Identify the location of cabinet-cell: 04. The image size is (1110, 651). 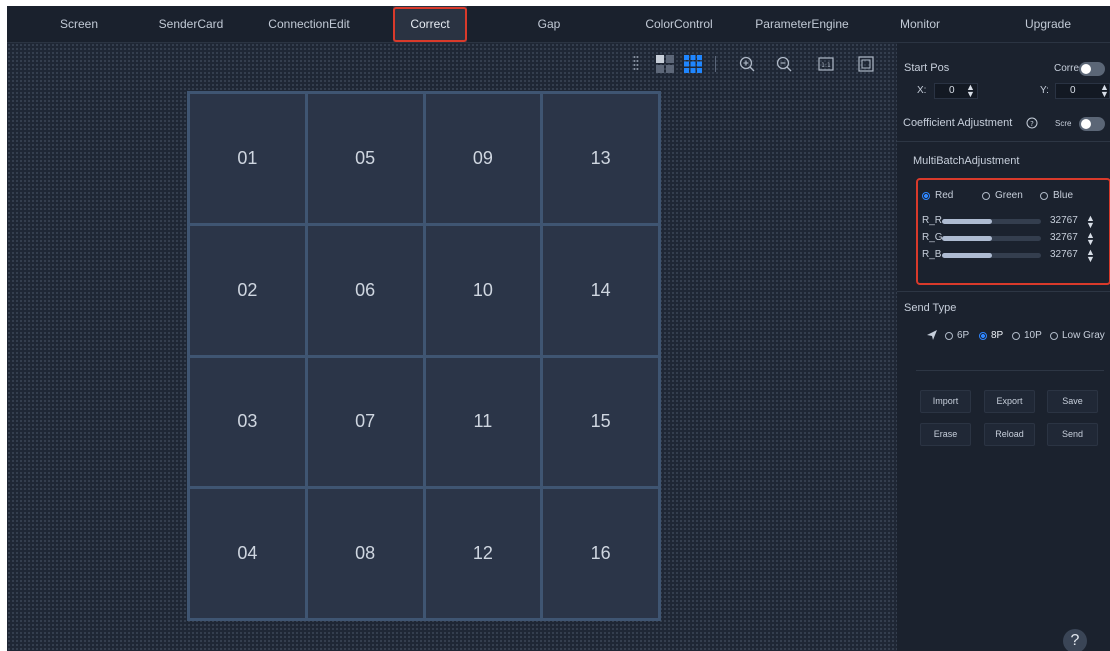
(247, 553).